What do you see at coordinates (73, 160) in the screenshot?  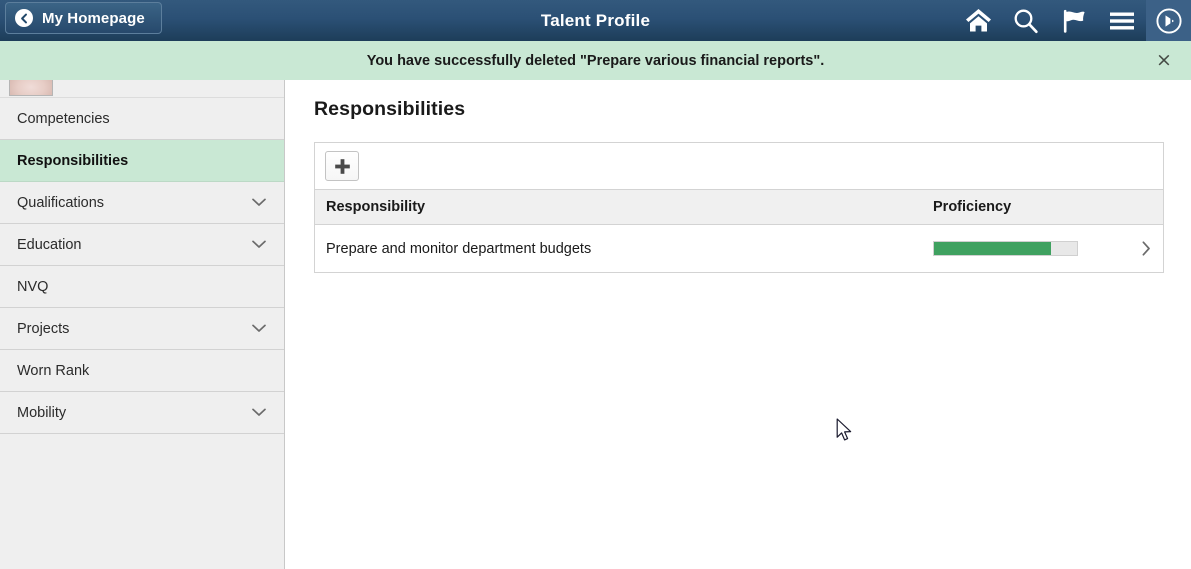 I see `sidebar-item-label: Responsibilities` at bounding box center [73, 160].